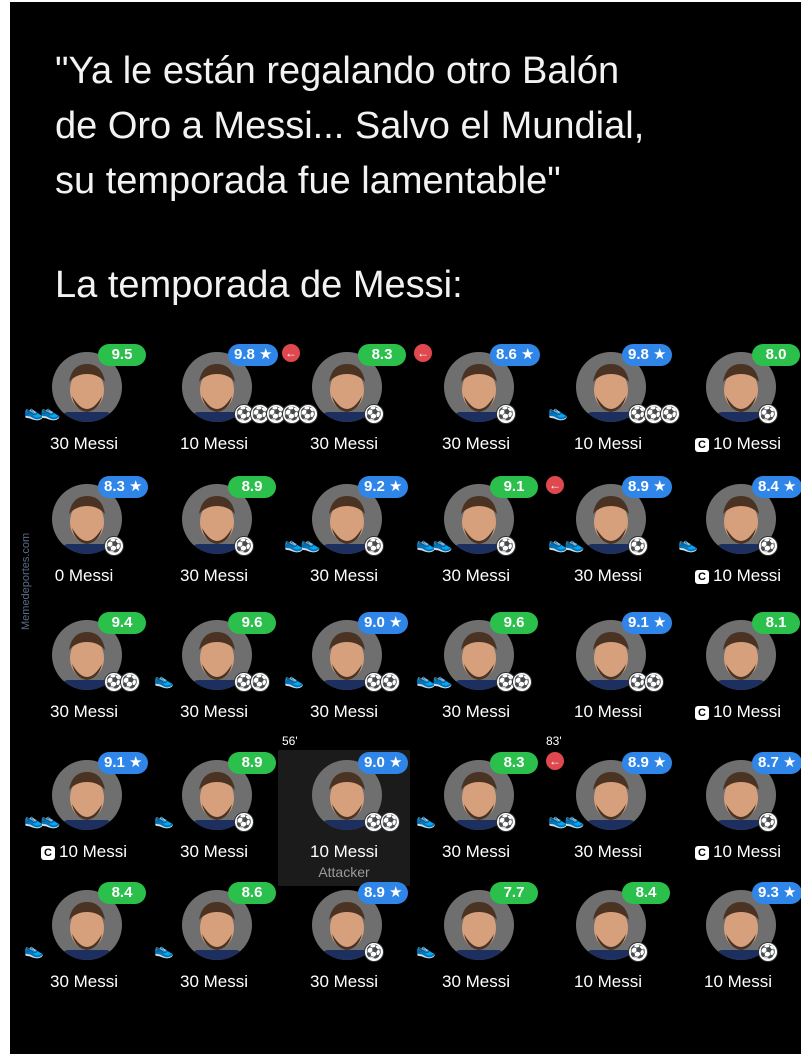 This screenshot has height=1056, width=811. What do you see at coordinates (514, 893) in the screenshot?
I see `rating-badge: 7.7` at bounding box center [514, 893].